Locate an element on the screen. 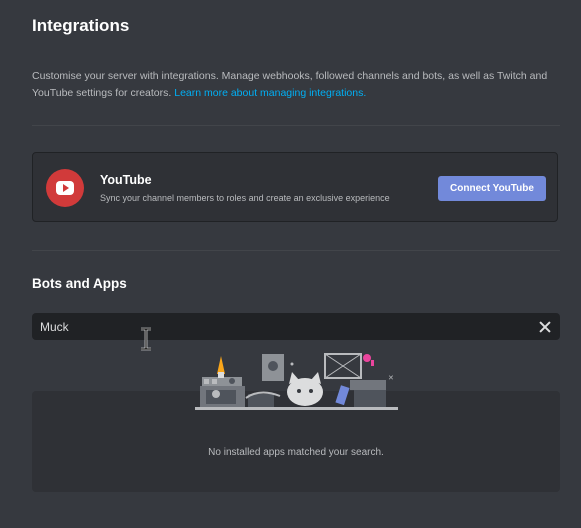 This screenshot has width=581, height=528. youtube-icon is located at coordinates (65, 188).